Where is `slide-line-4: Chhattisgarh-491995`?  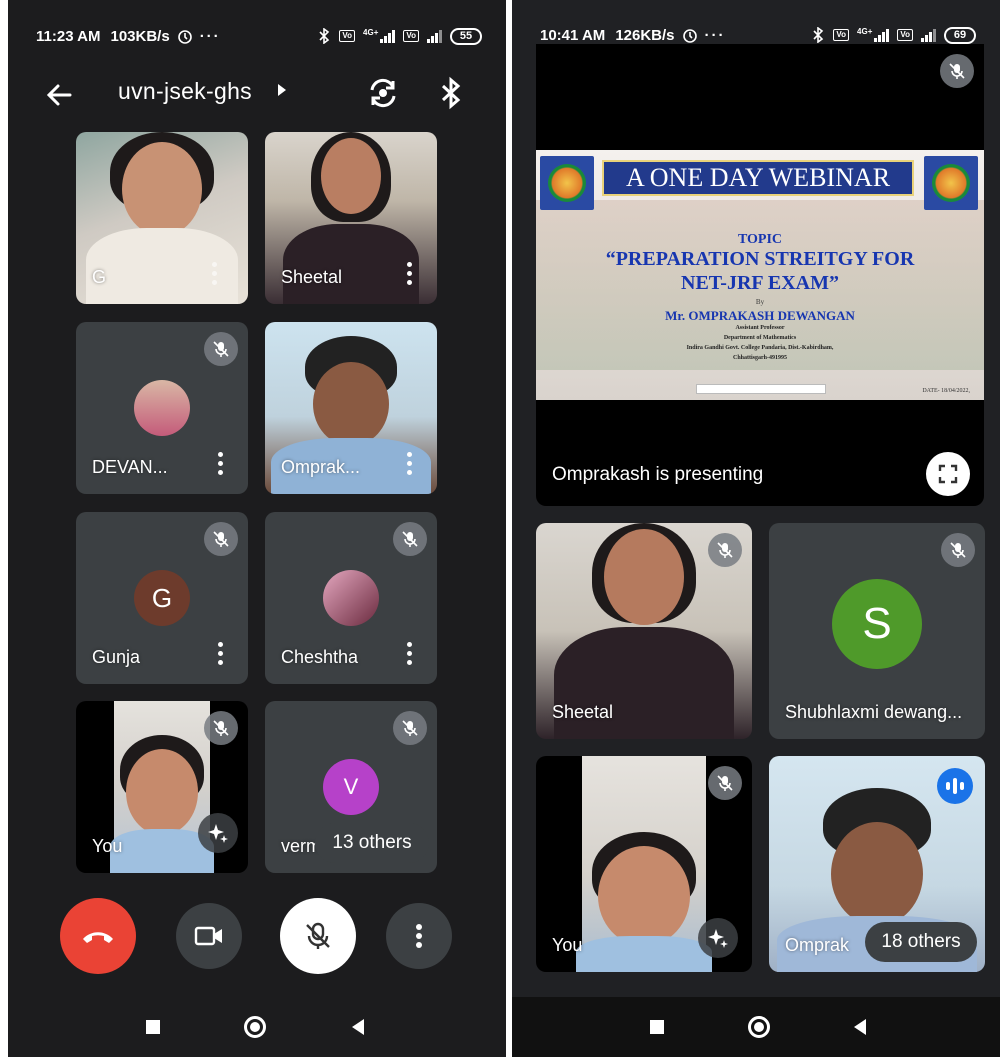
slide-line-4: Chhattisgarh-491995 is located at coordinates (759, 358).